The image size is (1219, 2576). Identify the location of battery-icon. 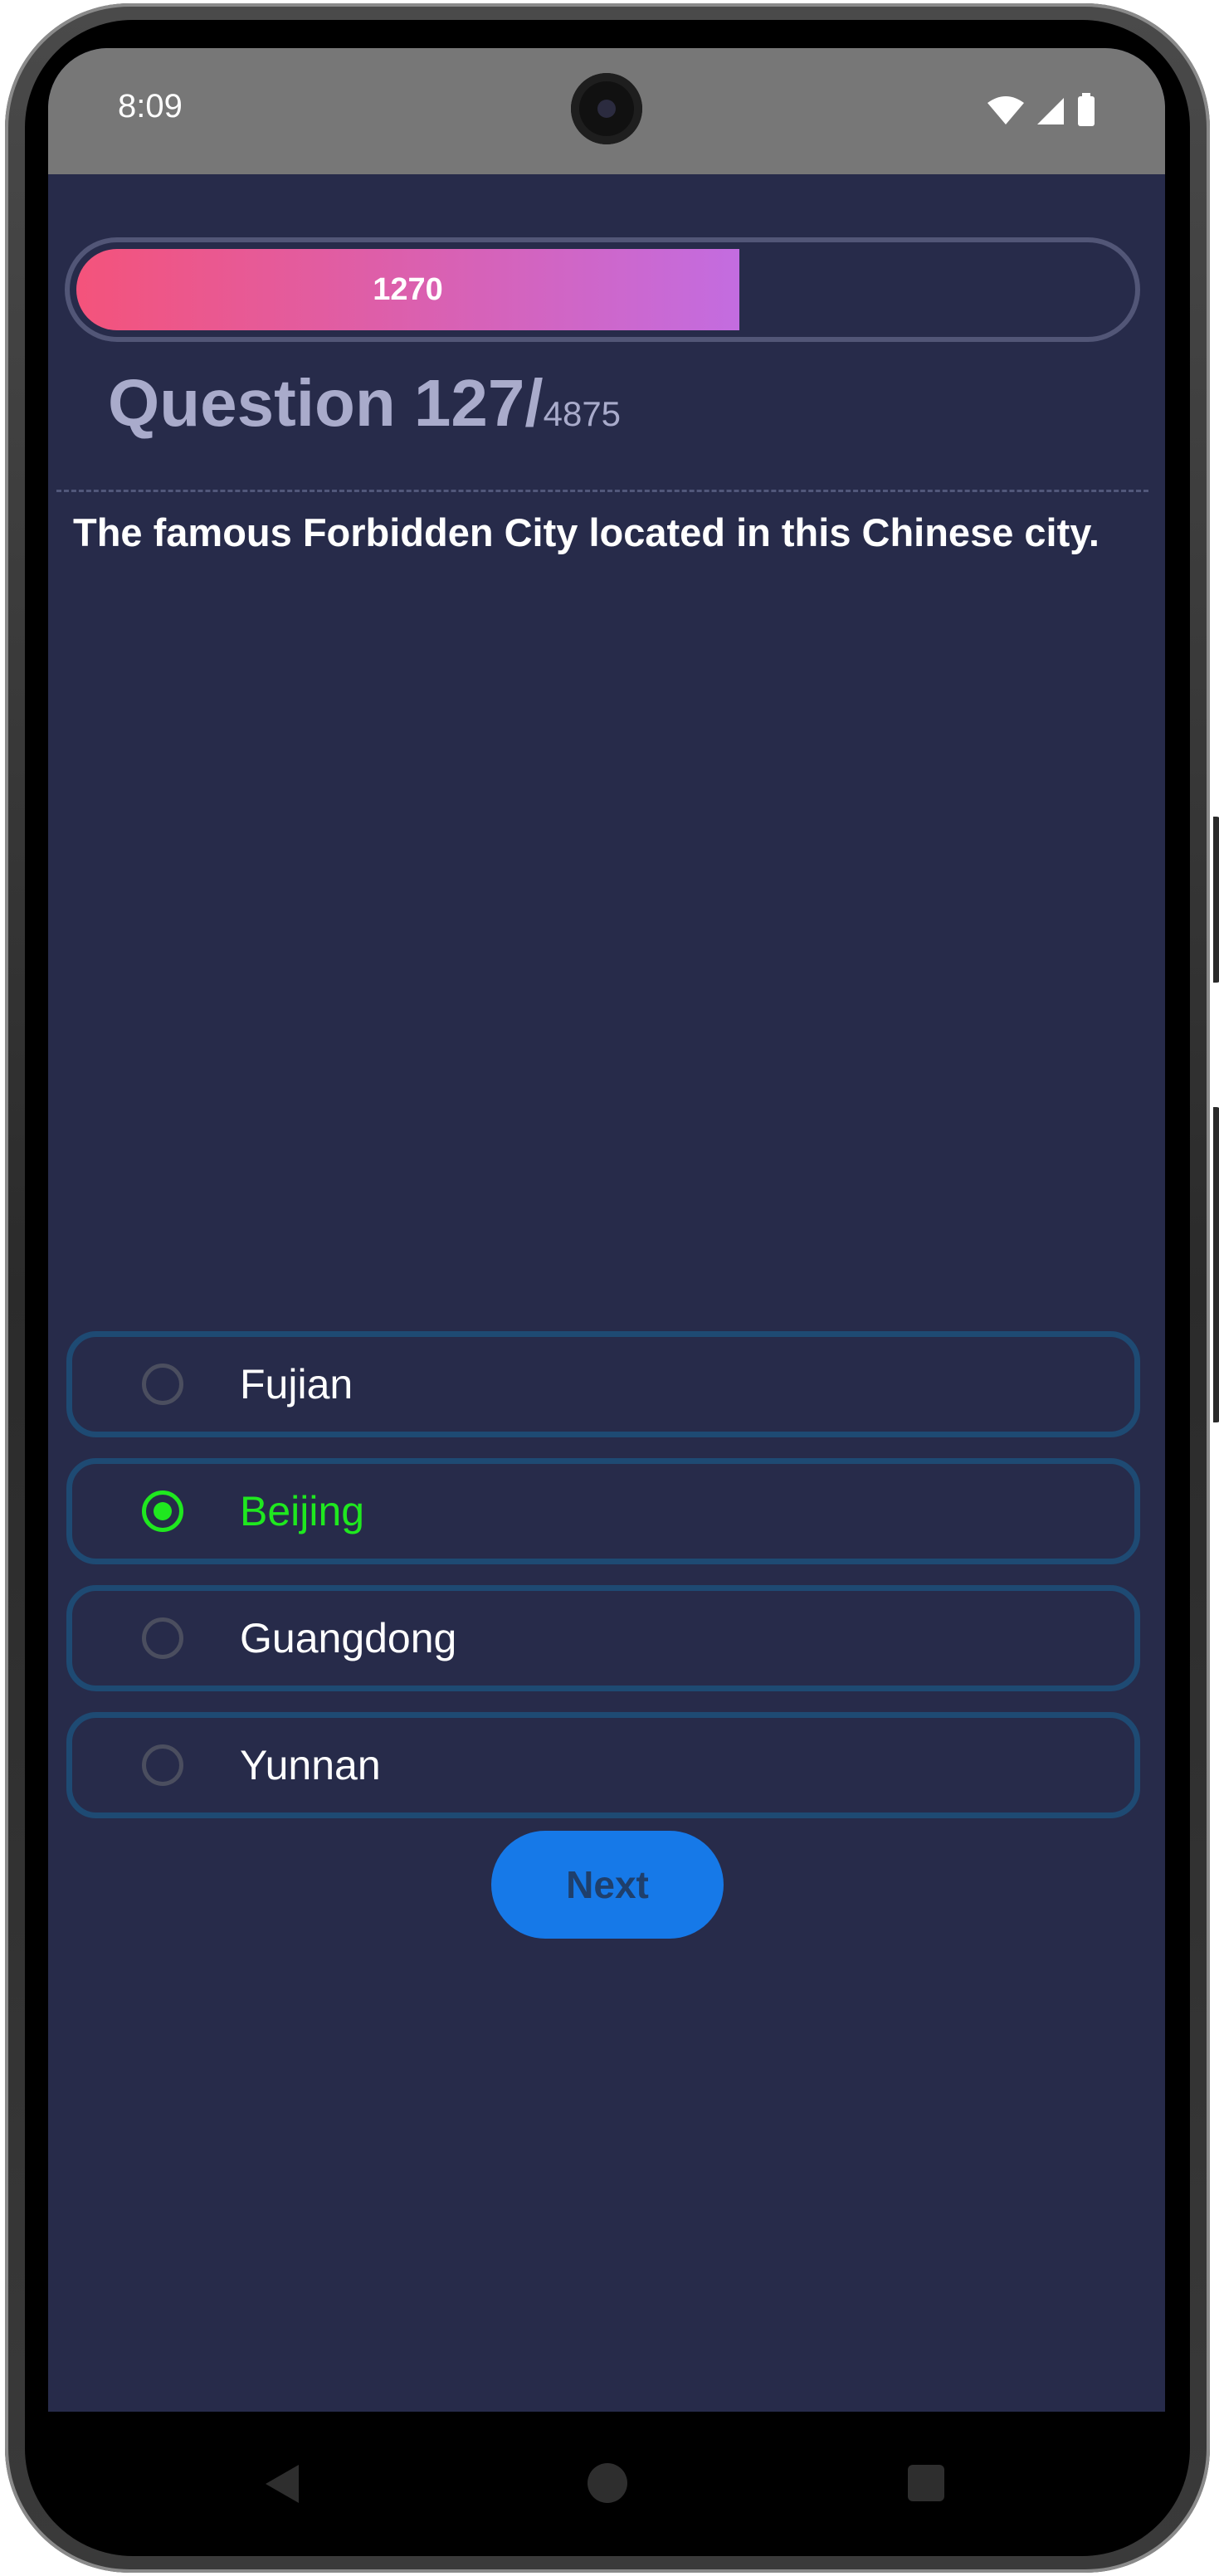
(1086, 109).